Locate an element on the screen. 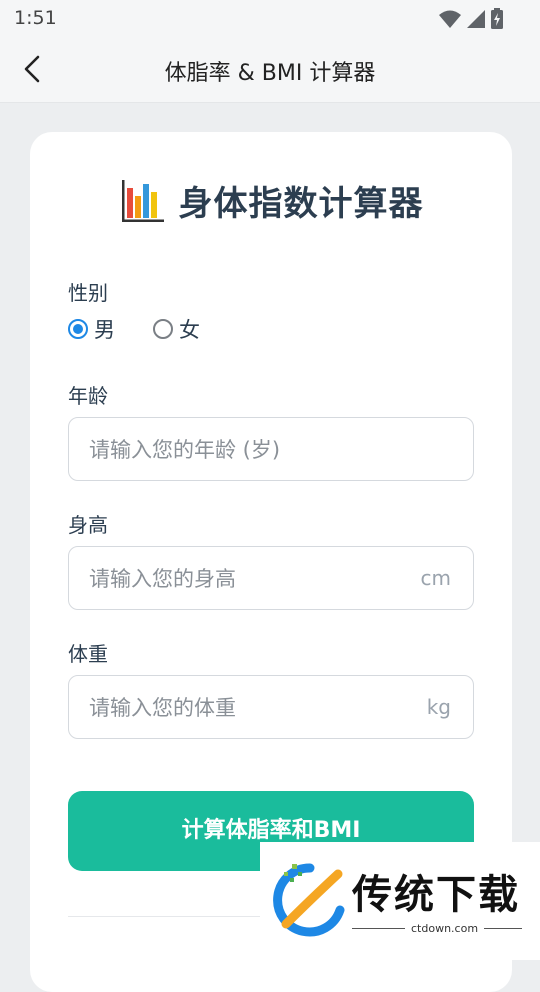 Image resolution: width=540 pixels, height=992 pixels. height-unit: cm is located at coordinates (435, 578).